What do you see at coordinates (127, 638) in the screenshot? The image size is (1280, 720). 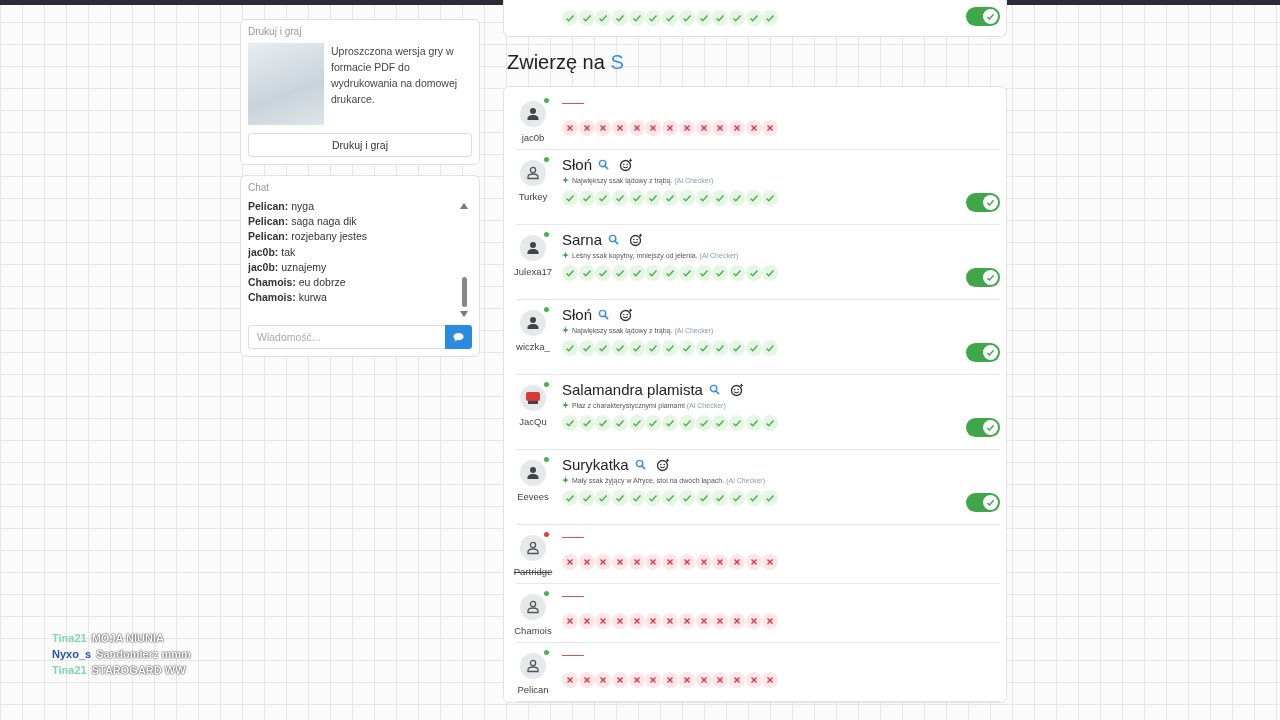 I see `stream-chat-message: MOJA NIUNIA` at bounding box center [127, 638].